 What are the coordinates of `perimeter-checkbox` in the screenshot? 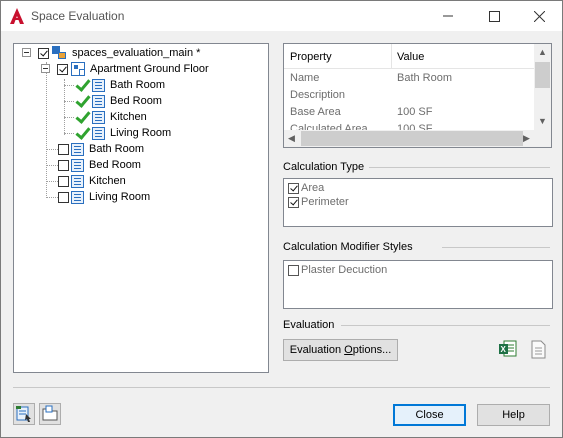 It's located at (293, 202).